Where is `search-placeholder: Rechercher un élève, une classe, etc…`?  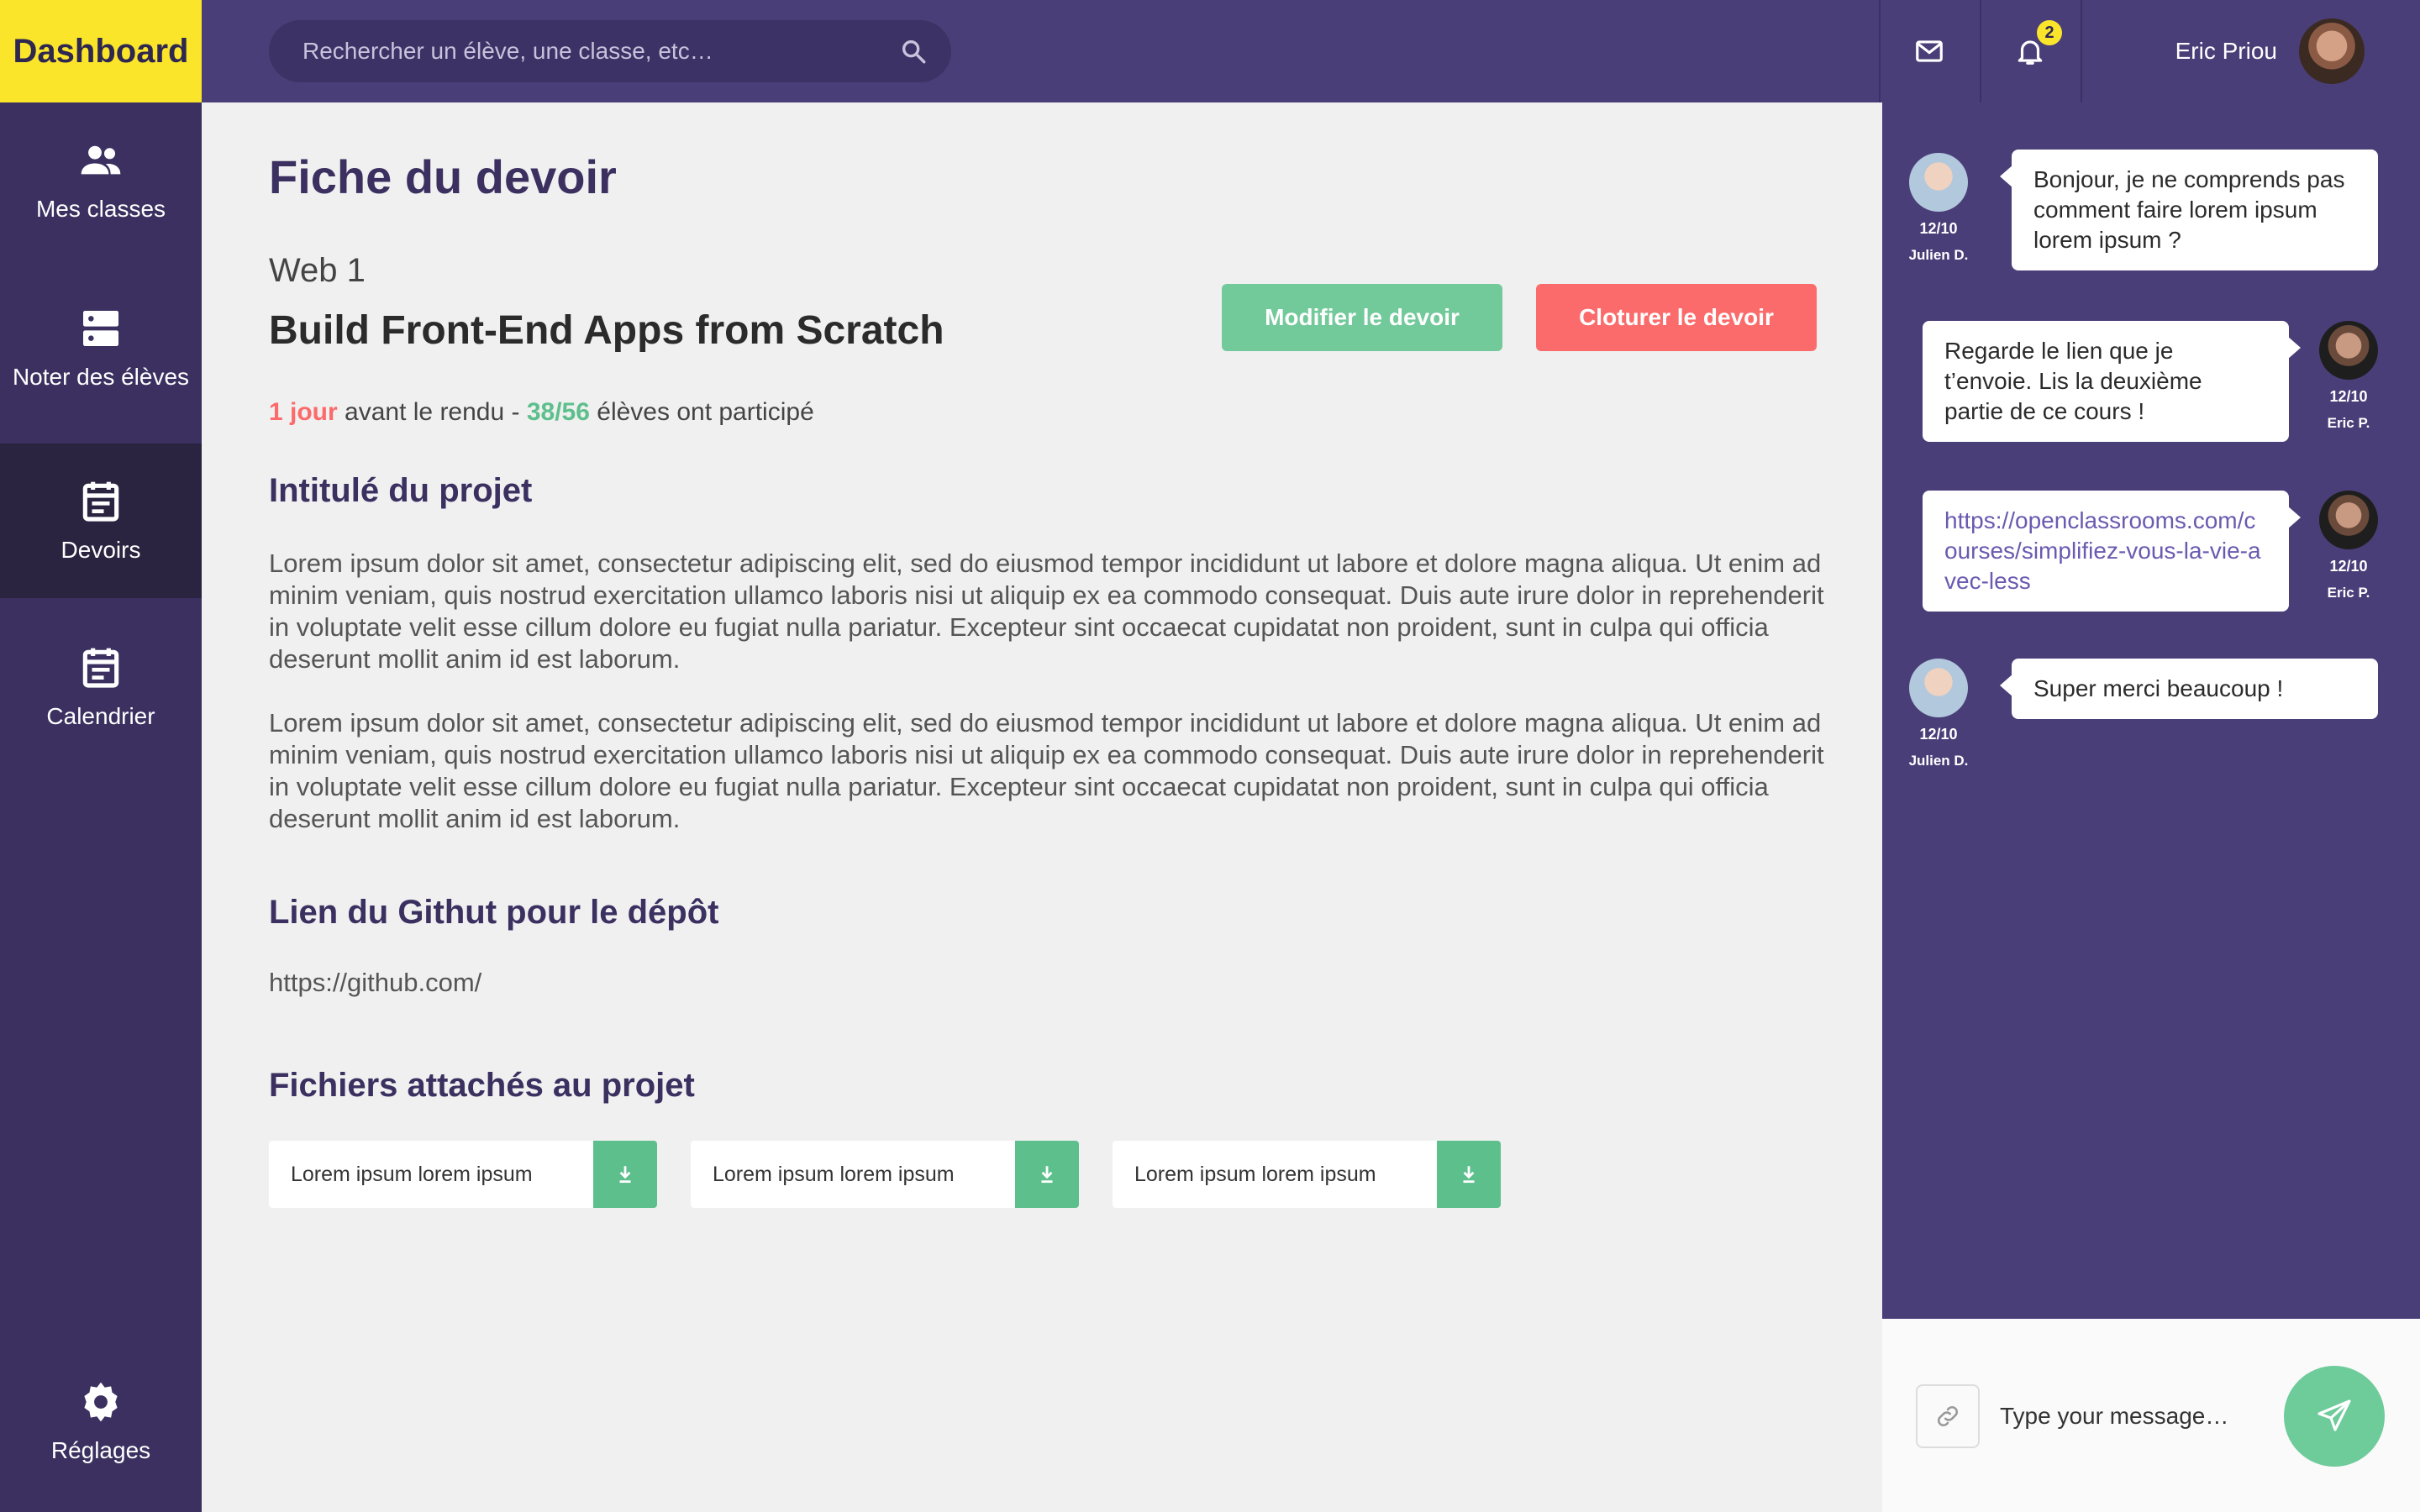 search-placeholder: Rechercher un élève, une classe, etc… is located at coordinates (508, 51).